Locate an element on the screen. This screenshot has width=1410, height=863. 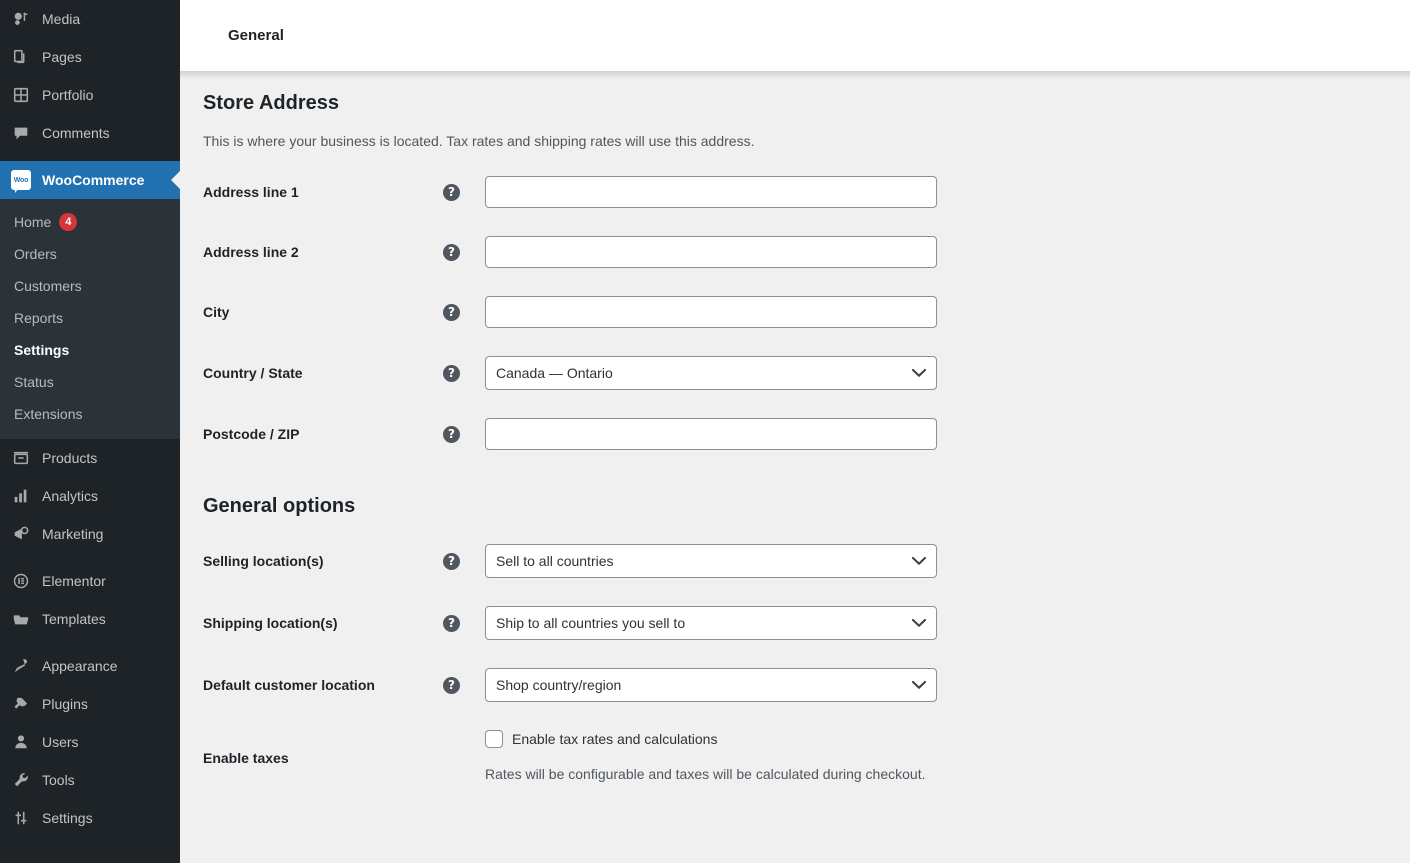
submenu-item-status: Status is located at coordinates (90, 382).